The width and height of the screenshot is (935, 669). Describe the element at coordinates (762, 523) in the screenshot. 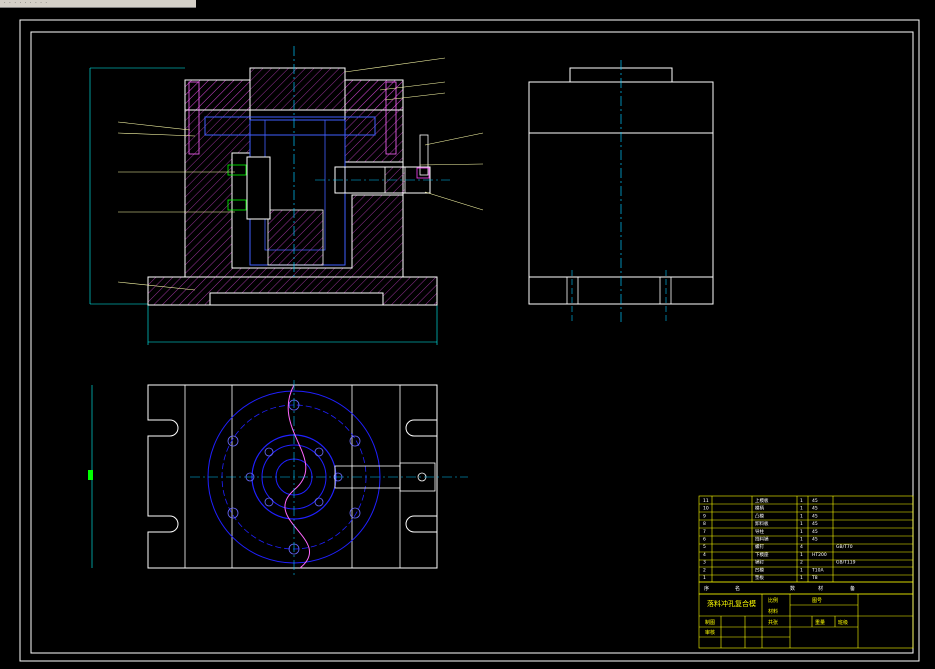

I see `bom-cell-name: 卸料板` at that location.